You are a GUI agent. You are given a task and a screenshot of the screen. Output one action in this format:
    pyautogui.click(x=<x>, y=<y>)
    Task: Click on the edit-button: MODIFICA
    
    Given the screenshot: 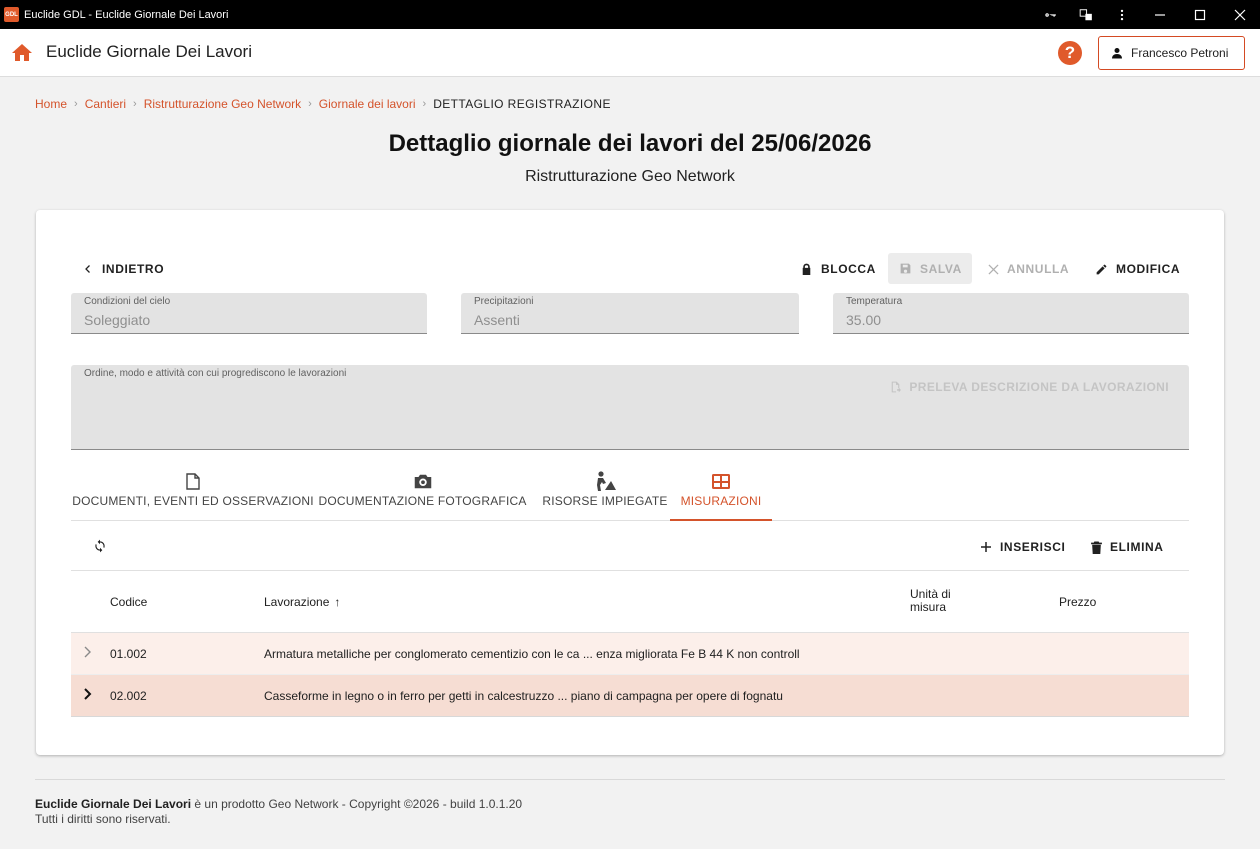 What is the action you would take?
    pyautogui.click(x=1137, y=269)
    